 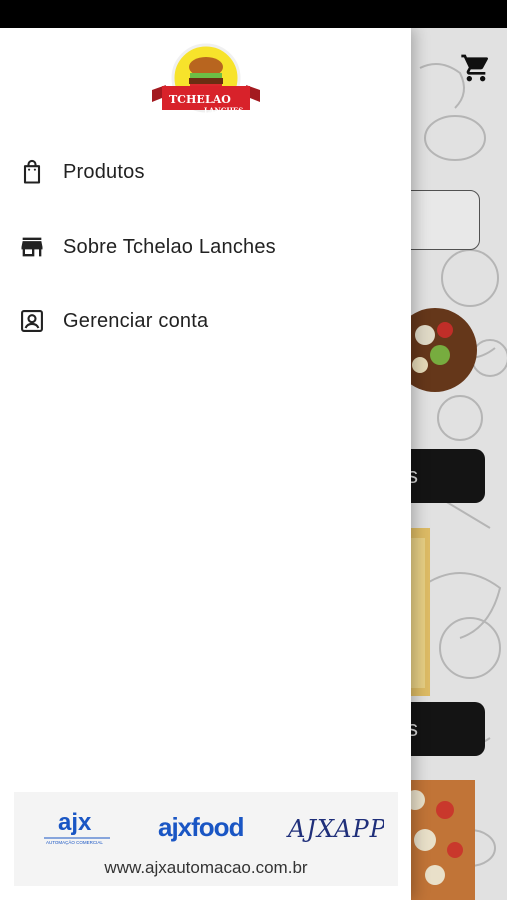 I want to click on ajxfood-logo-text: ajxfood, so click(x=201, y=827).